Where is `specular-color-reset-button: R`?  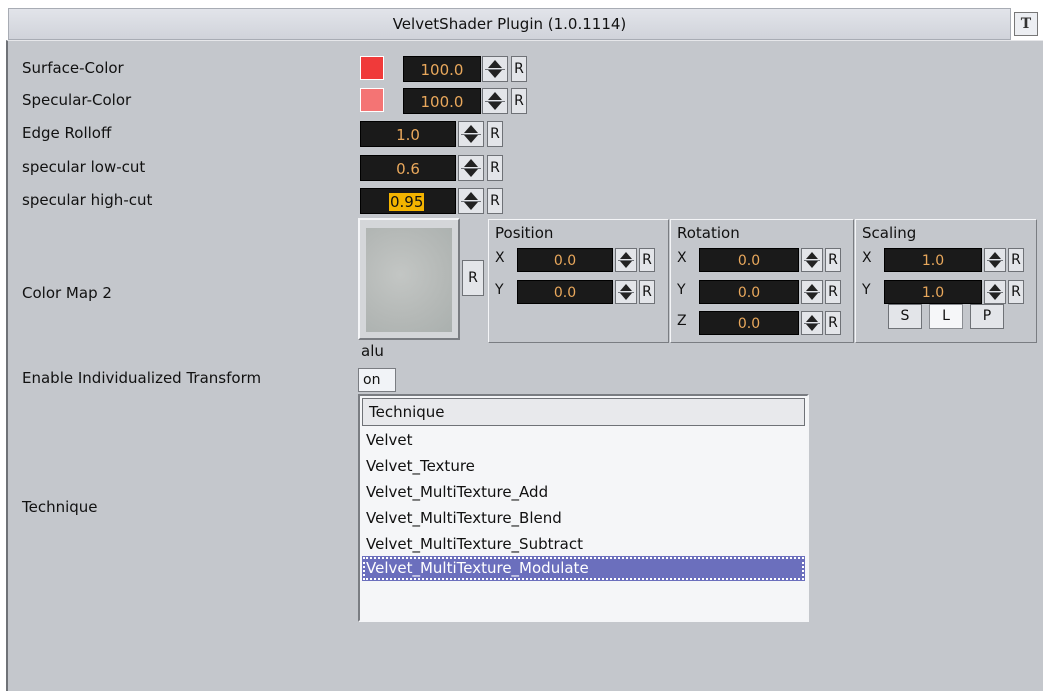 specular-color-reset-button: R is located at coordinates (519, 101).